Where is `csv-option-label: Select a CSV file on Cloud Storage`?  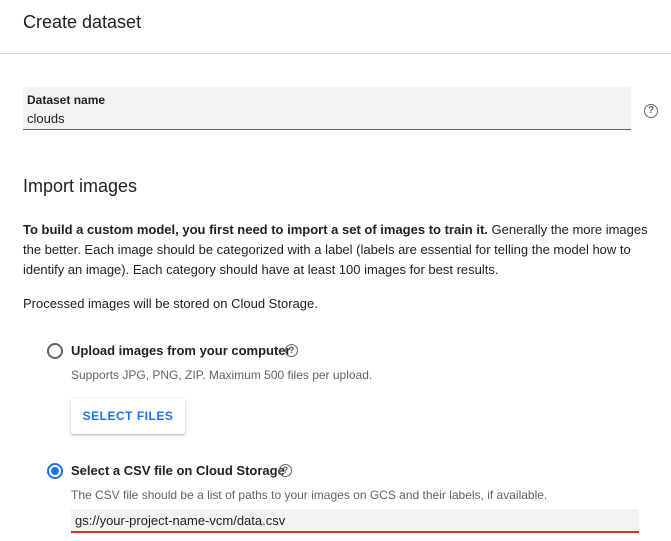
csv-option-label: Select a CSV file on Cloud Storage is located at coordinates (178, 470).